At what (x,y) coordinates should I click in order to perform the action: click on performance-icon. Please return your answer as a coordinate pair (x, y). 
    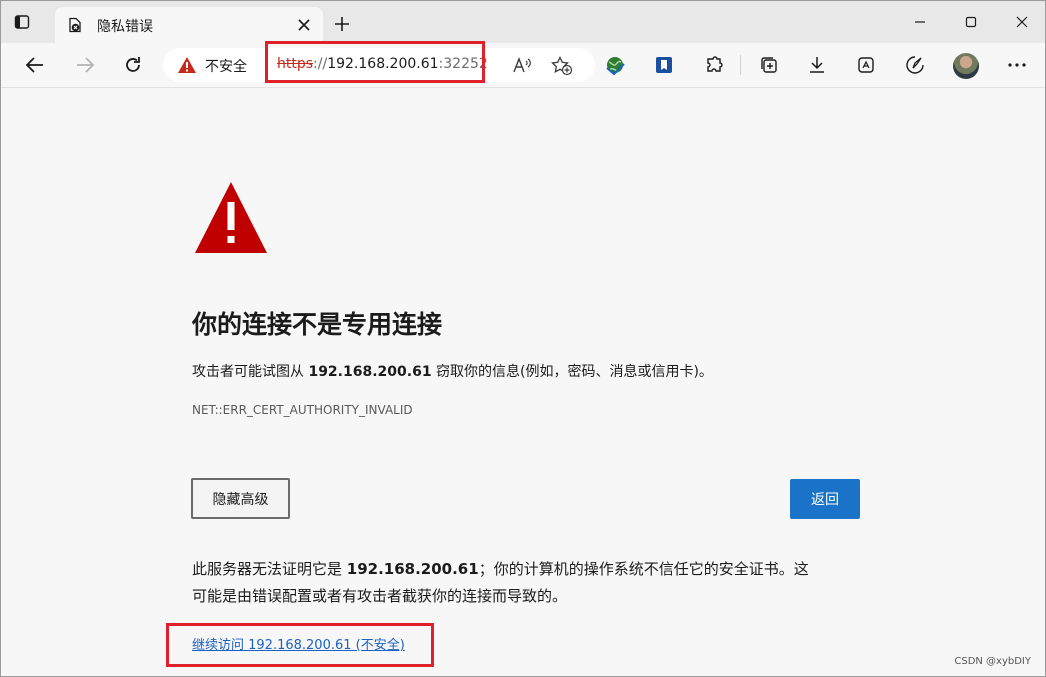
    Looking at the image, I should click on (915, 65).